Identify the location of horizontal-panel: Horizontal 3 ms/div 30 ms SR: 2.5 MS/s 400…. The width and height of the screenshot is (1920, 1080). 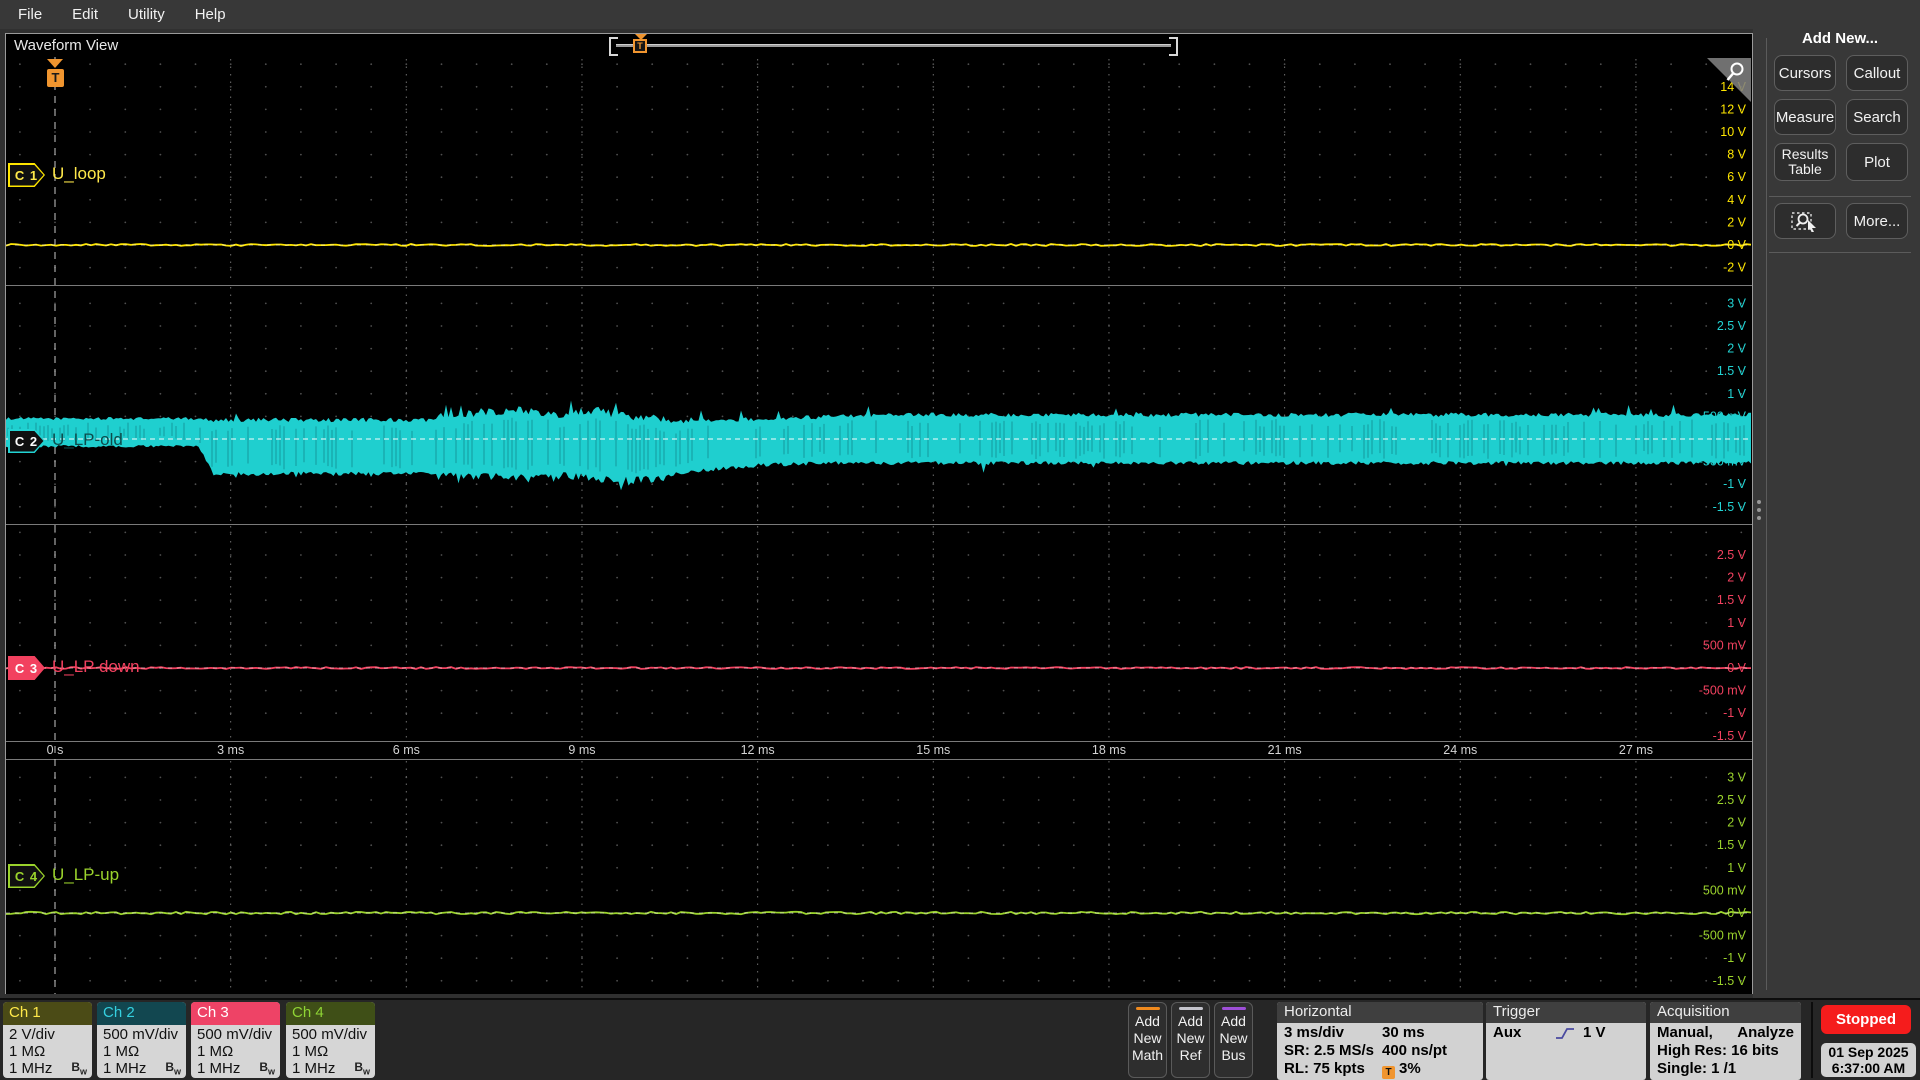
(1380, 1041).